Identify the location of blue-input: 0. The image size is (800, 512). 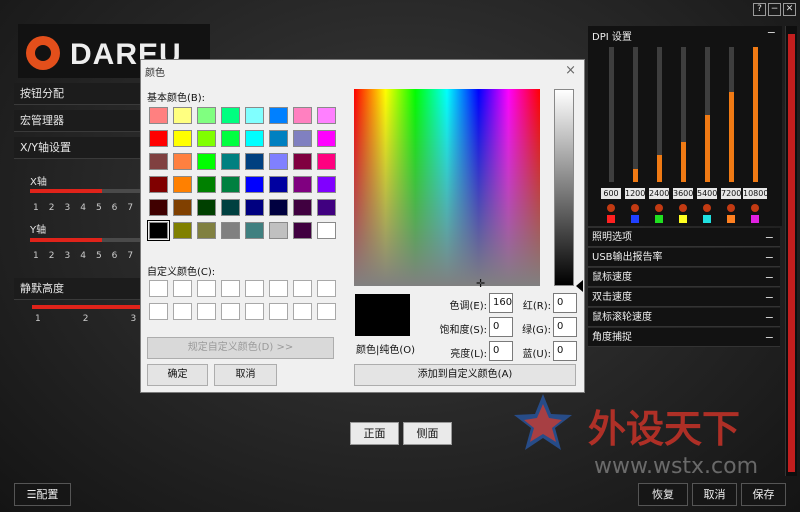
(565, 351).